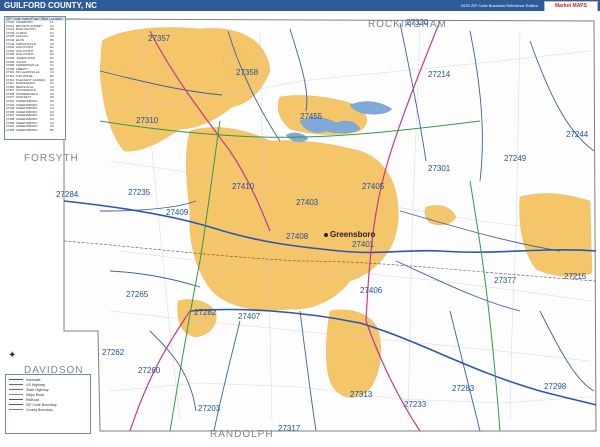  What do you see at coordinates (10, 129) in the screenshot?
I see `legend-zip: 27455` at bounding box center [10, 129].